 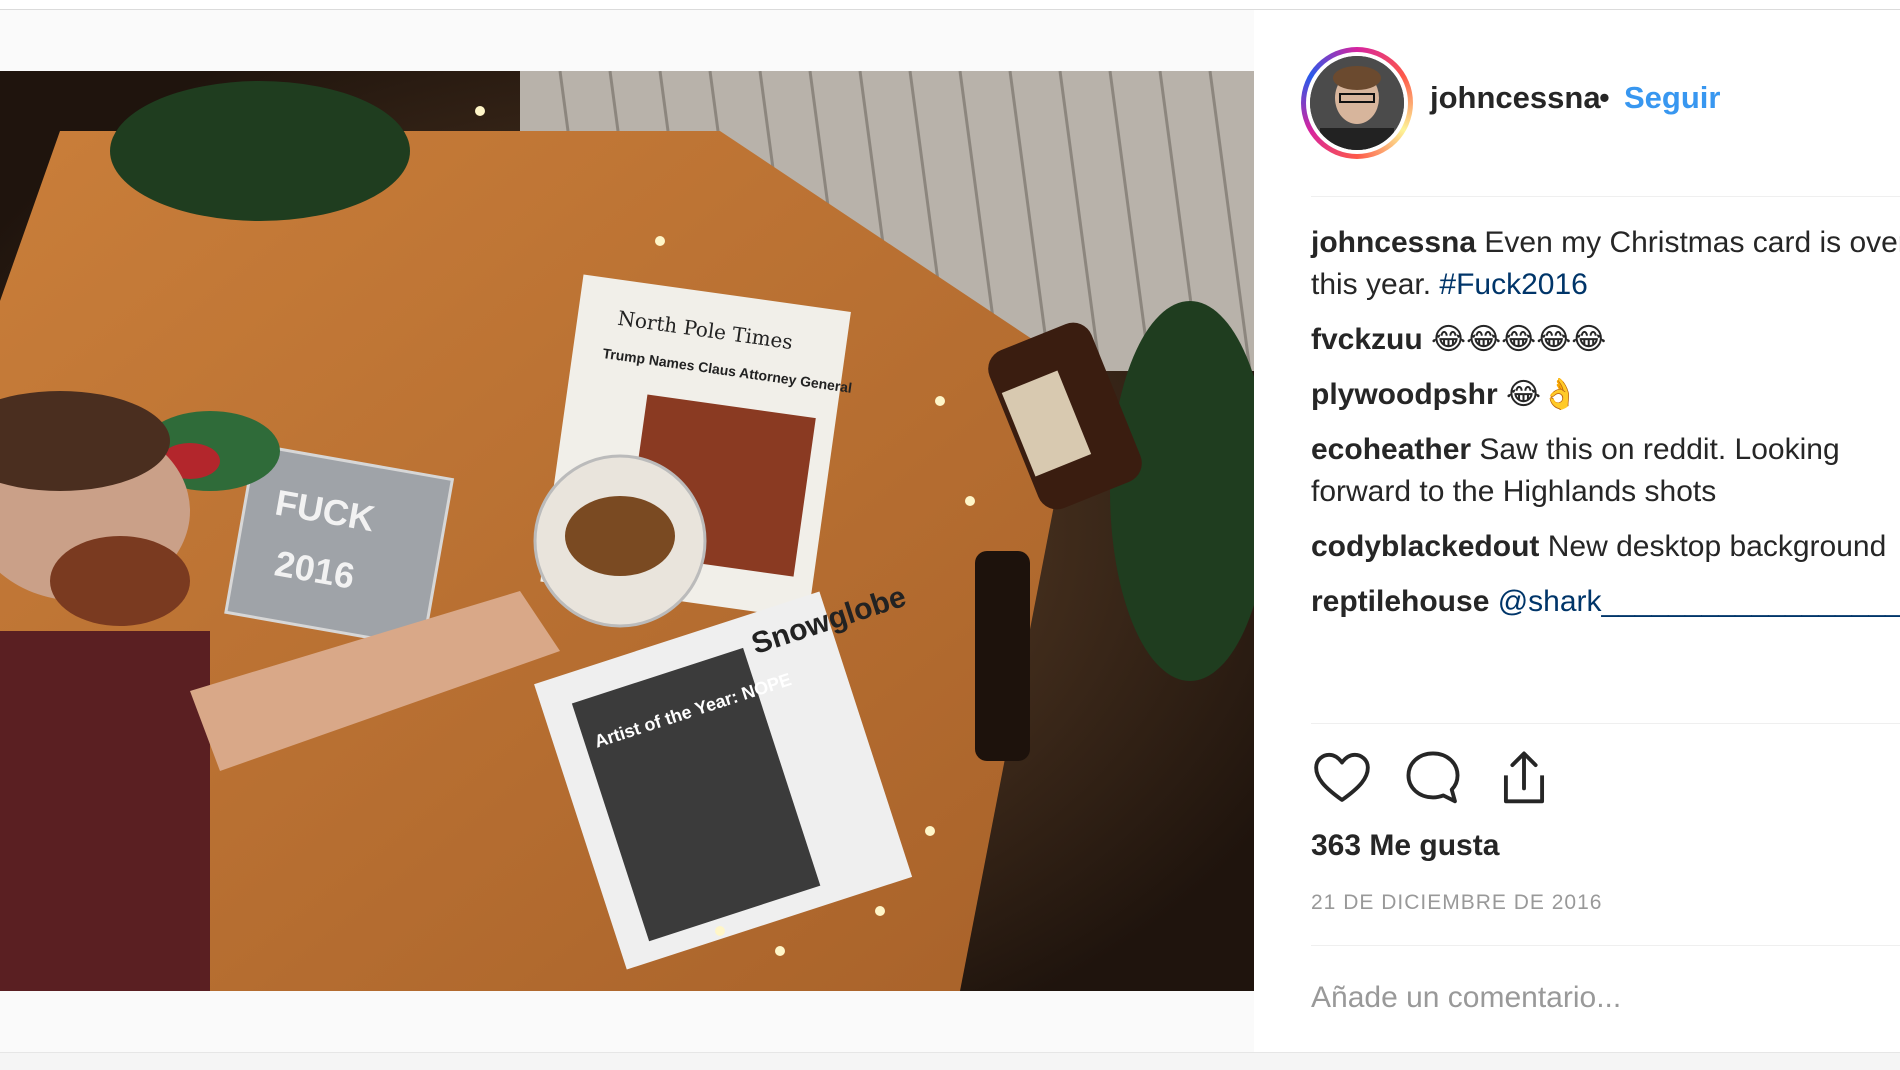 What do you see at coordinates (1371, 284) in the screenshot?
I see `comment-text-cont: this year.` at bounding box center [1371, 284].